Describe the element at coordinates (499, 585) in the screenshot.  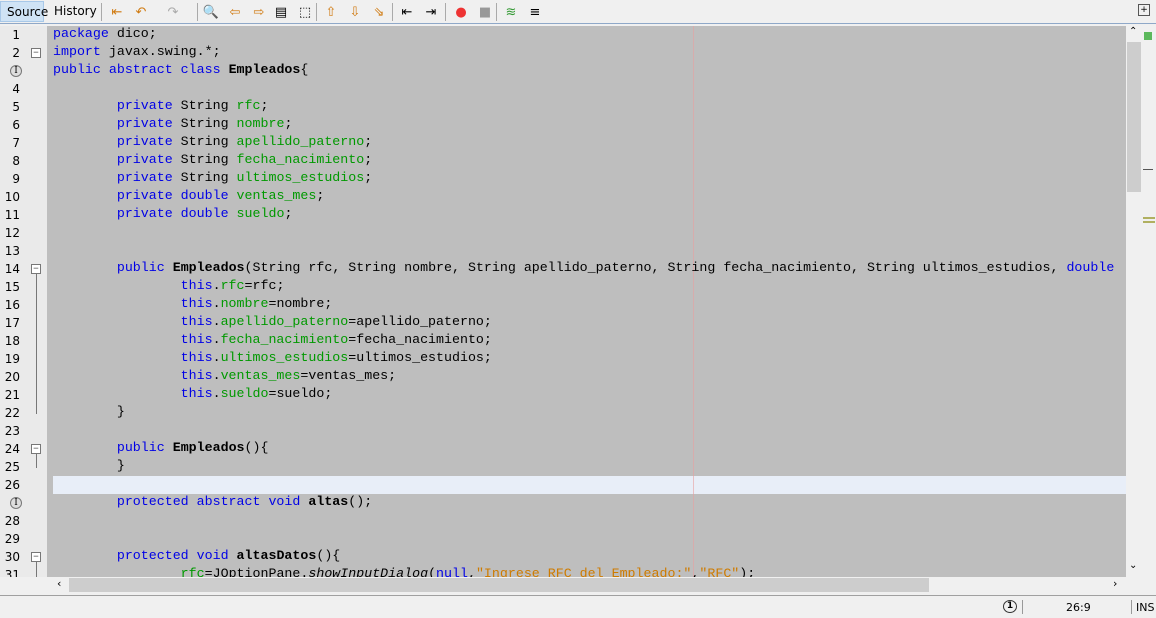
I see `horizontal-scroll-thumb` at that location.